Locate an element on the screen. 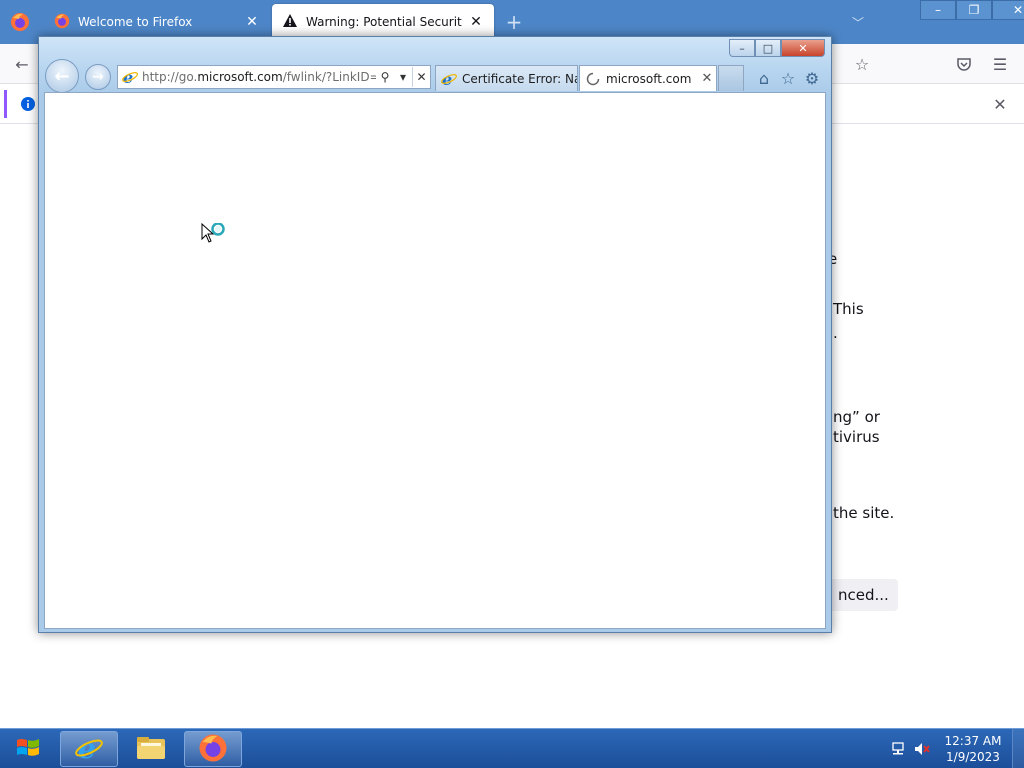 This screenshot has width=1024, height=768. notice-accent is located at coordinates (5, 104).